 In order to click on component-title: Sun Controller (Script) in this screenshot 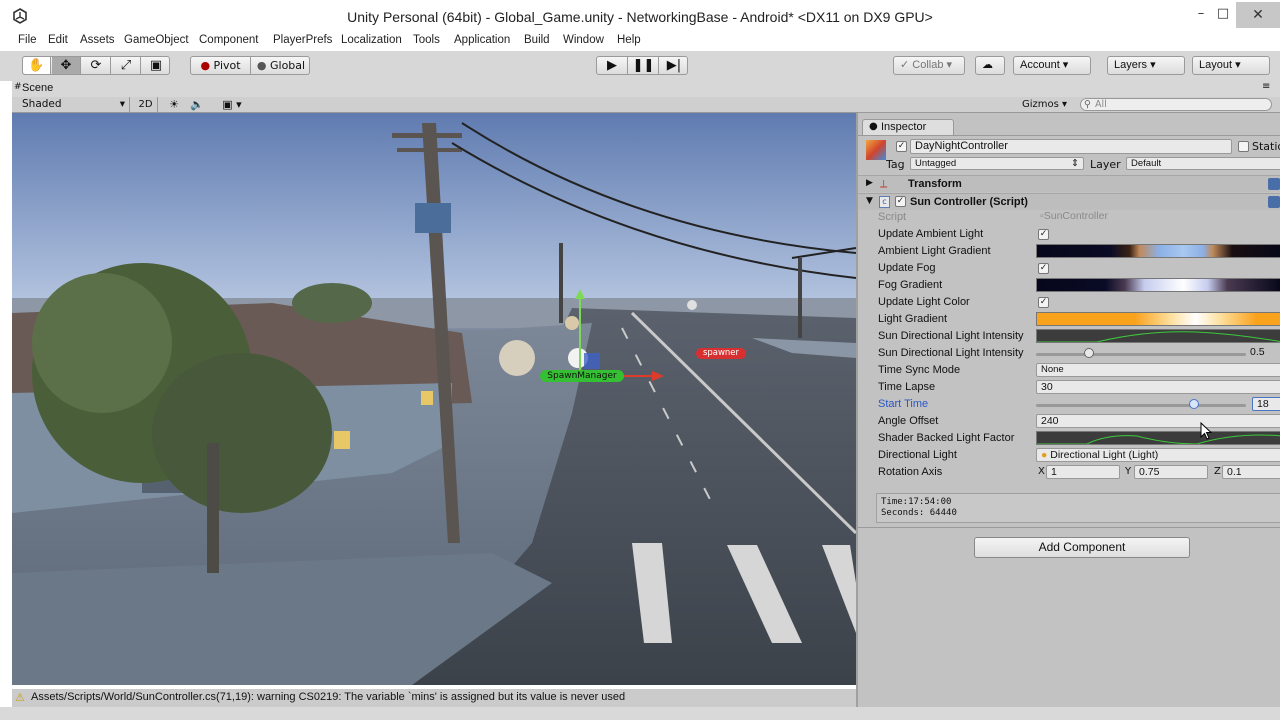, I will do `click(969, 202)`.